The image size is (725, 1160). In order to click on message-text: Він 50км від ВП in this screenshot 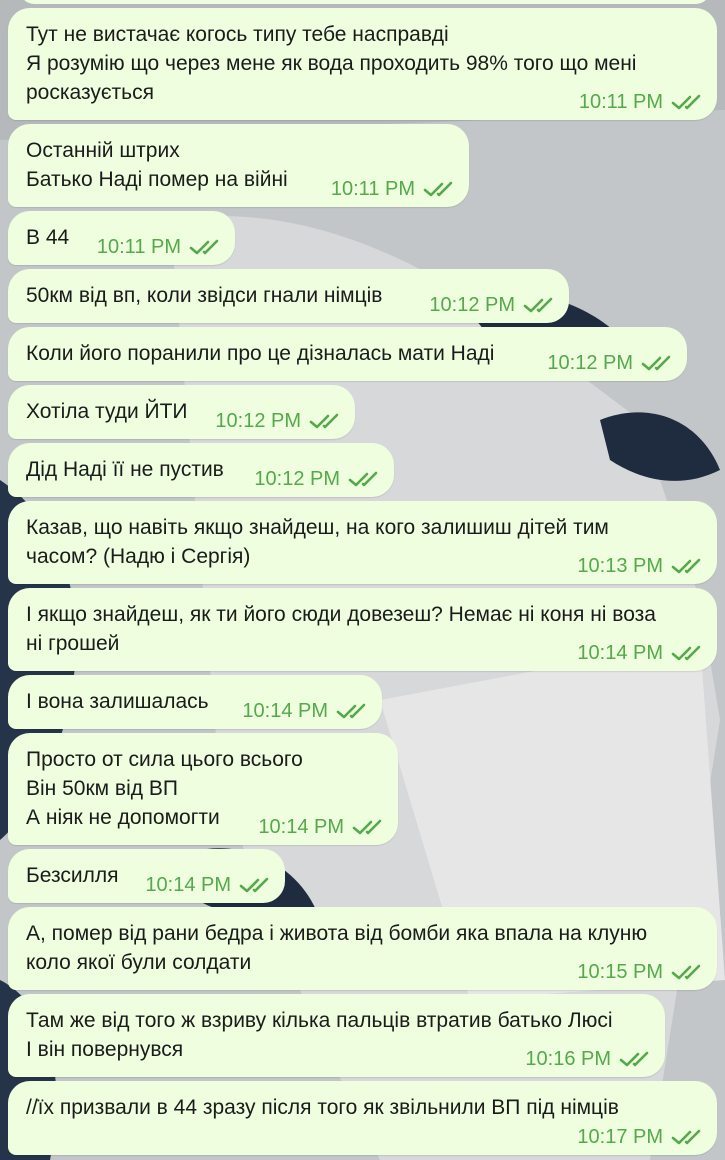, I will do `click(102, 788)`.